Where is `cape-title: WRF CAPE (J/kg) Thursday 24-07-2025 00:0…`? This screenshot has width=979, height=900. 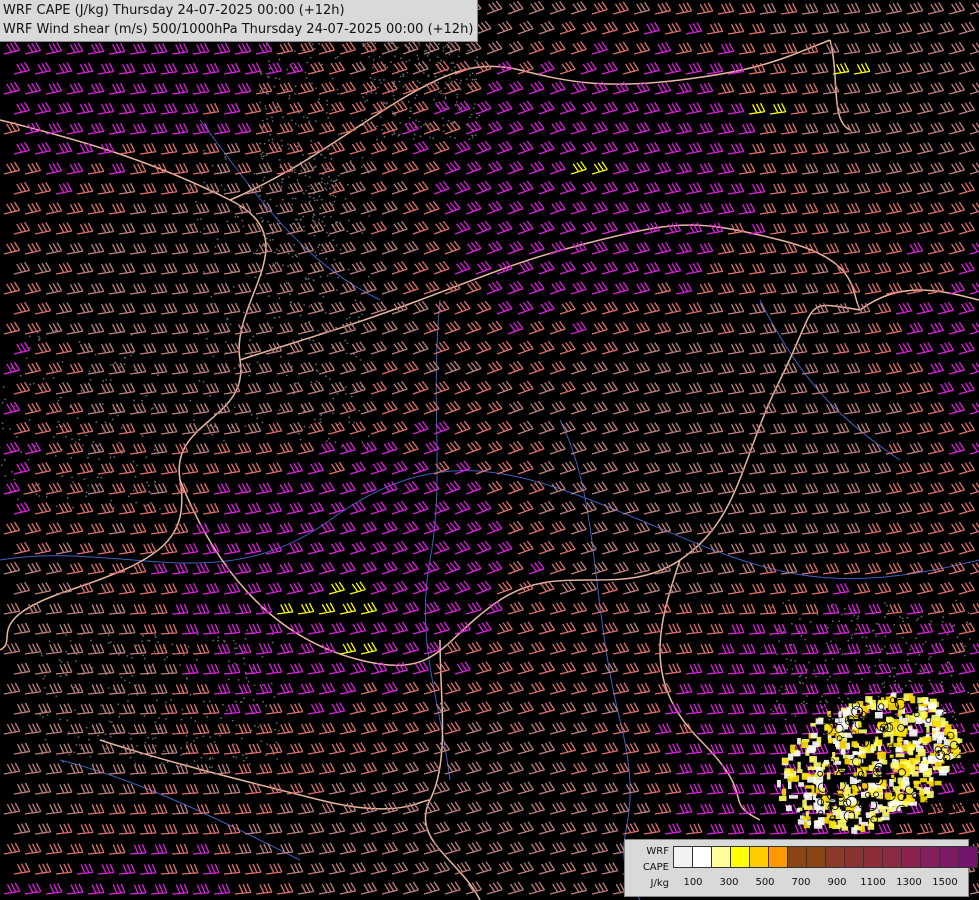 cape-title: WRF CAPE (J/kg) Thursday 24-07-2025 00:0… is located at coordinates (174, 10).